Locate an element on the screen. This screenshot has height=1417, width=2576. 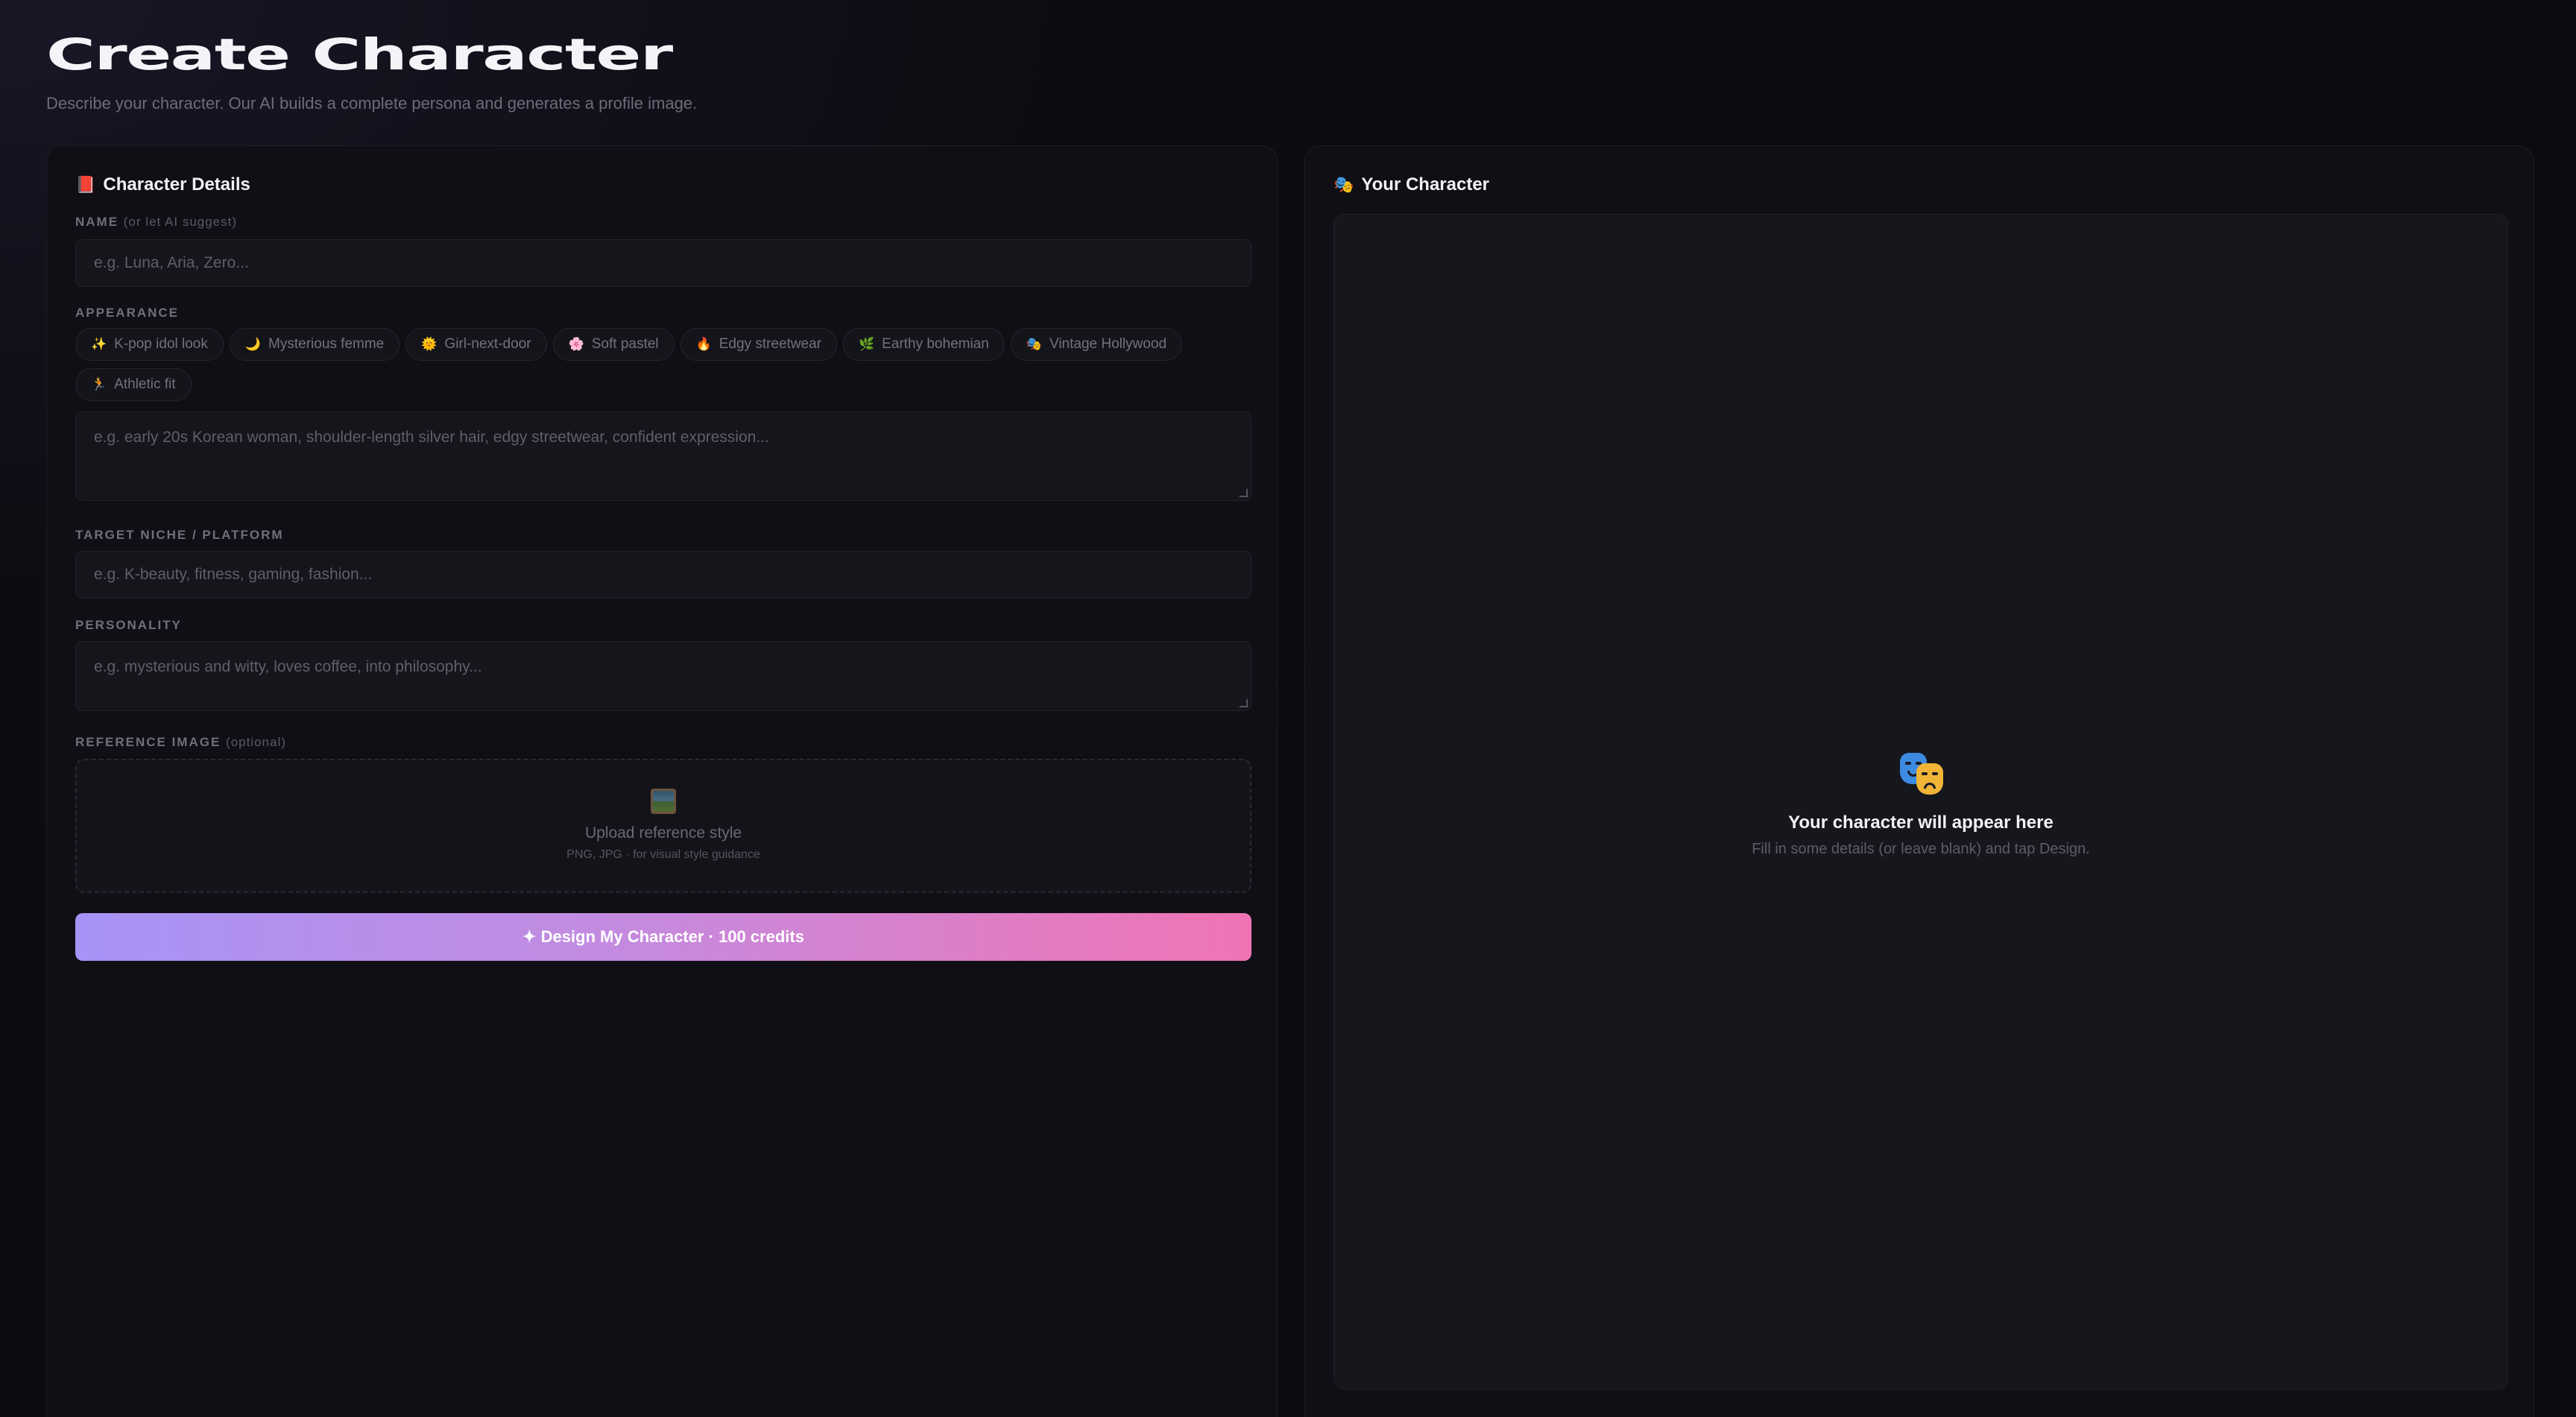
book-icon: 📕 is located at coordinates (85, 185).